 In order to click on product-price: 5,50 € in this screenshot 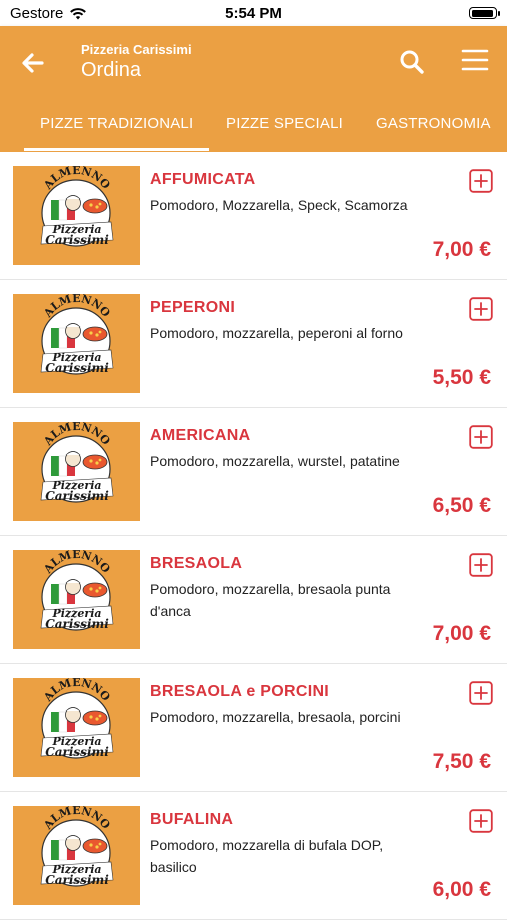, I will do `click(461, 377)`.